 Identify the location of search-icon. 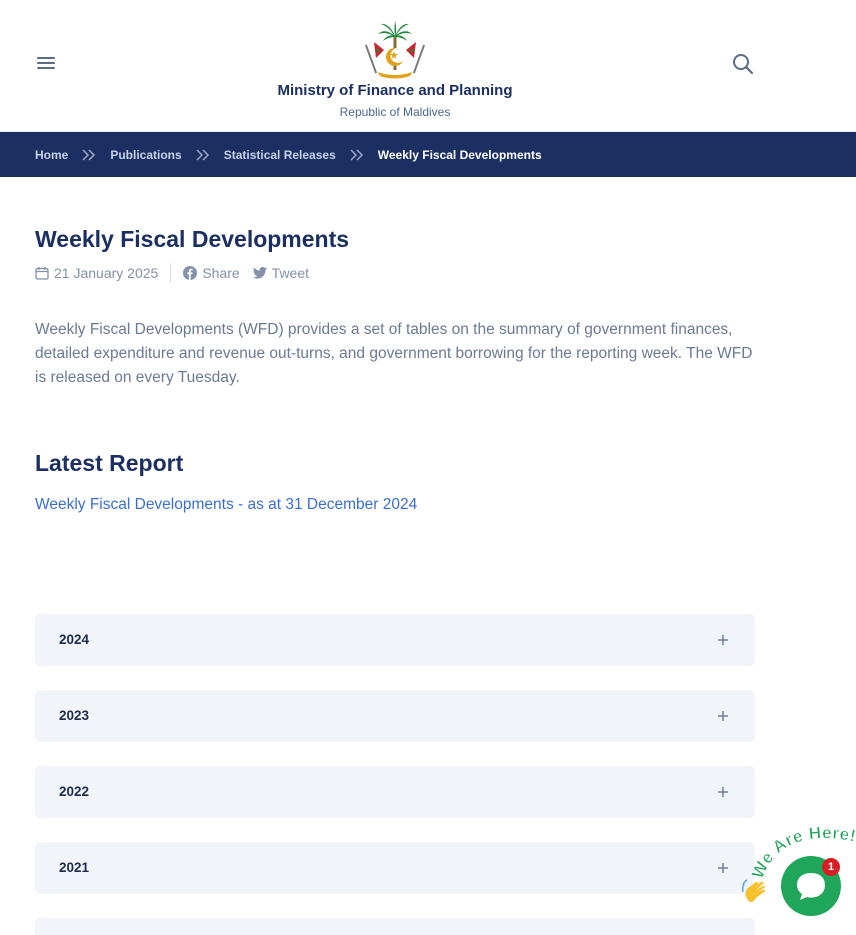
(743, 64).